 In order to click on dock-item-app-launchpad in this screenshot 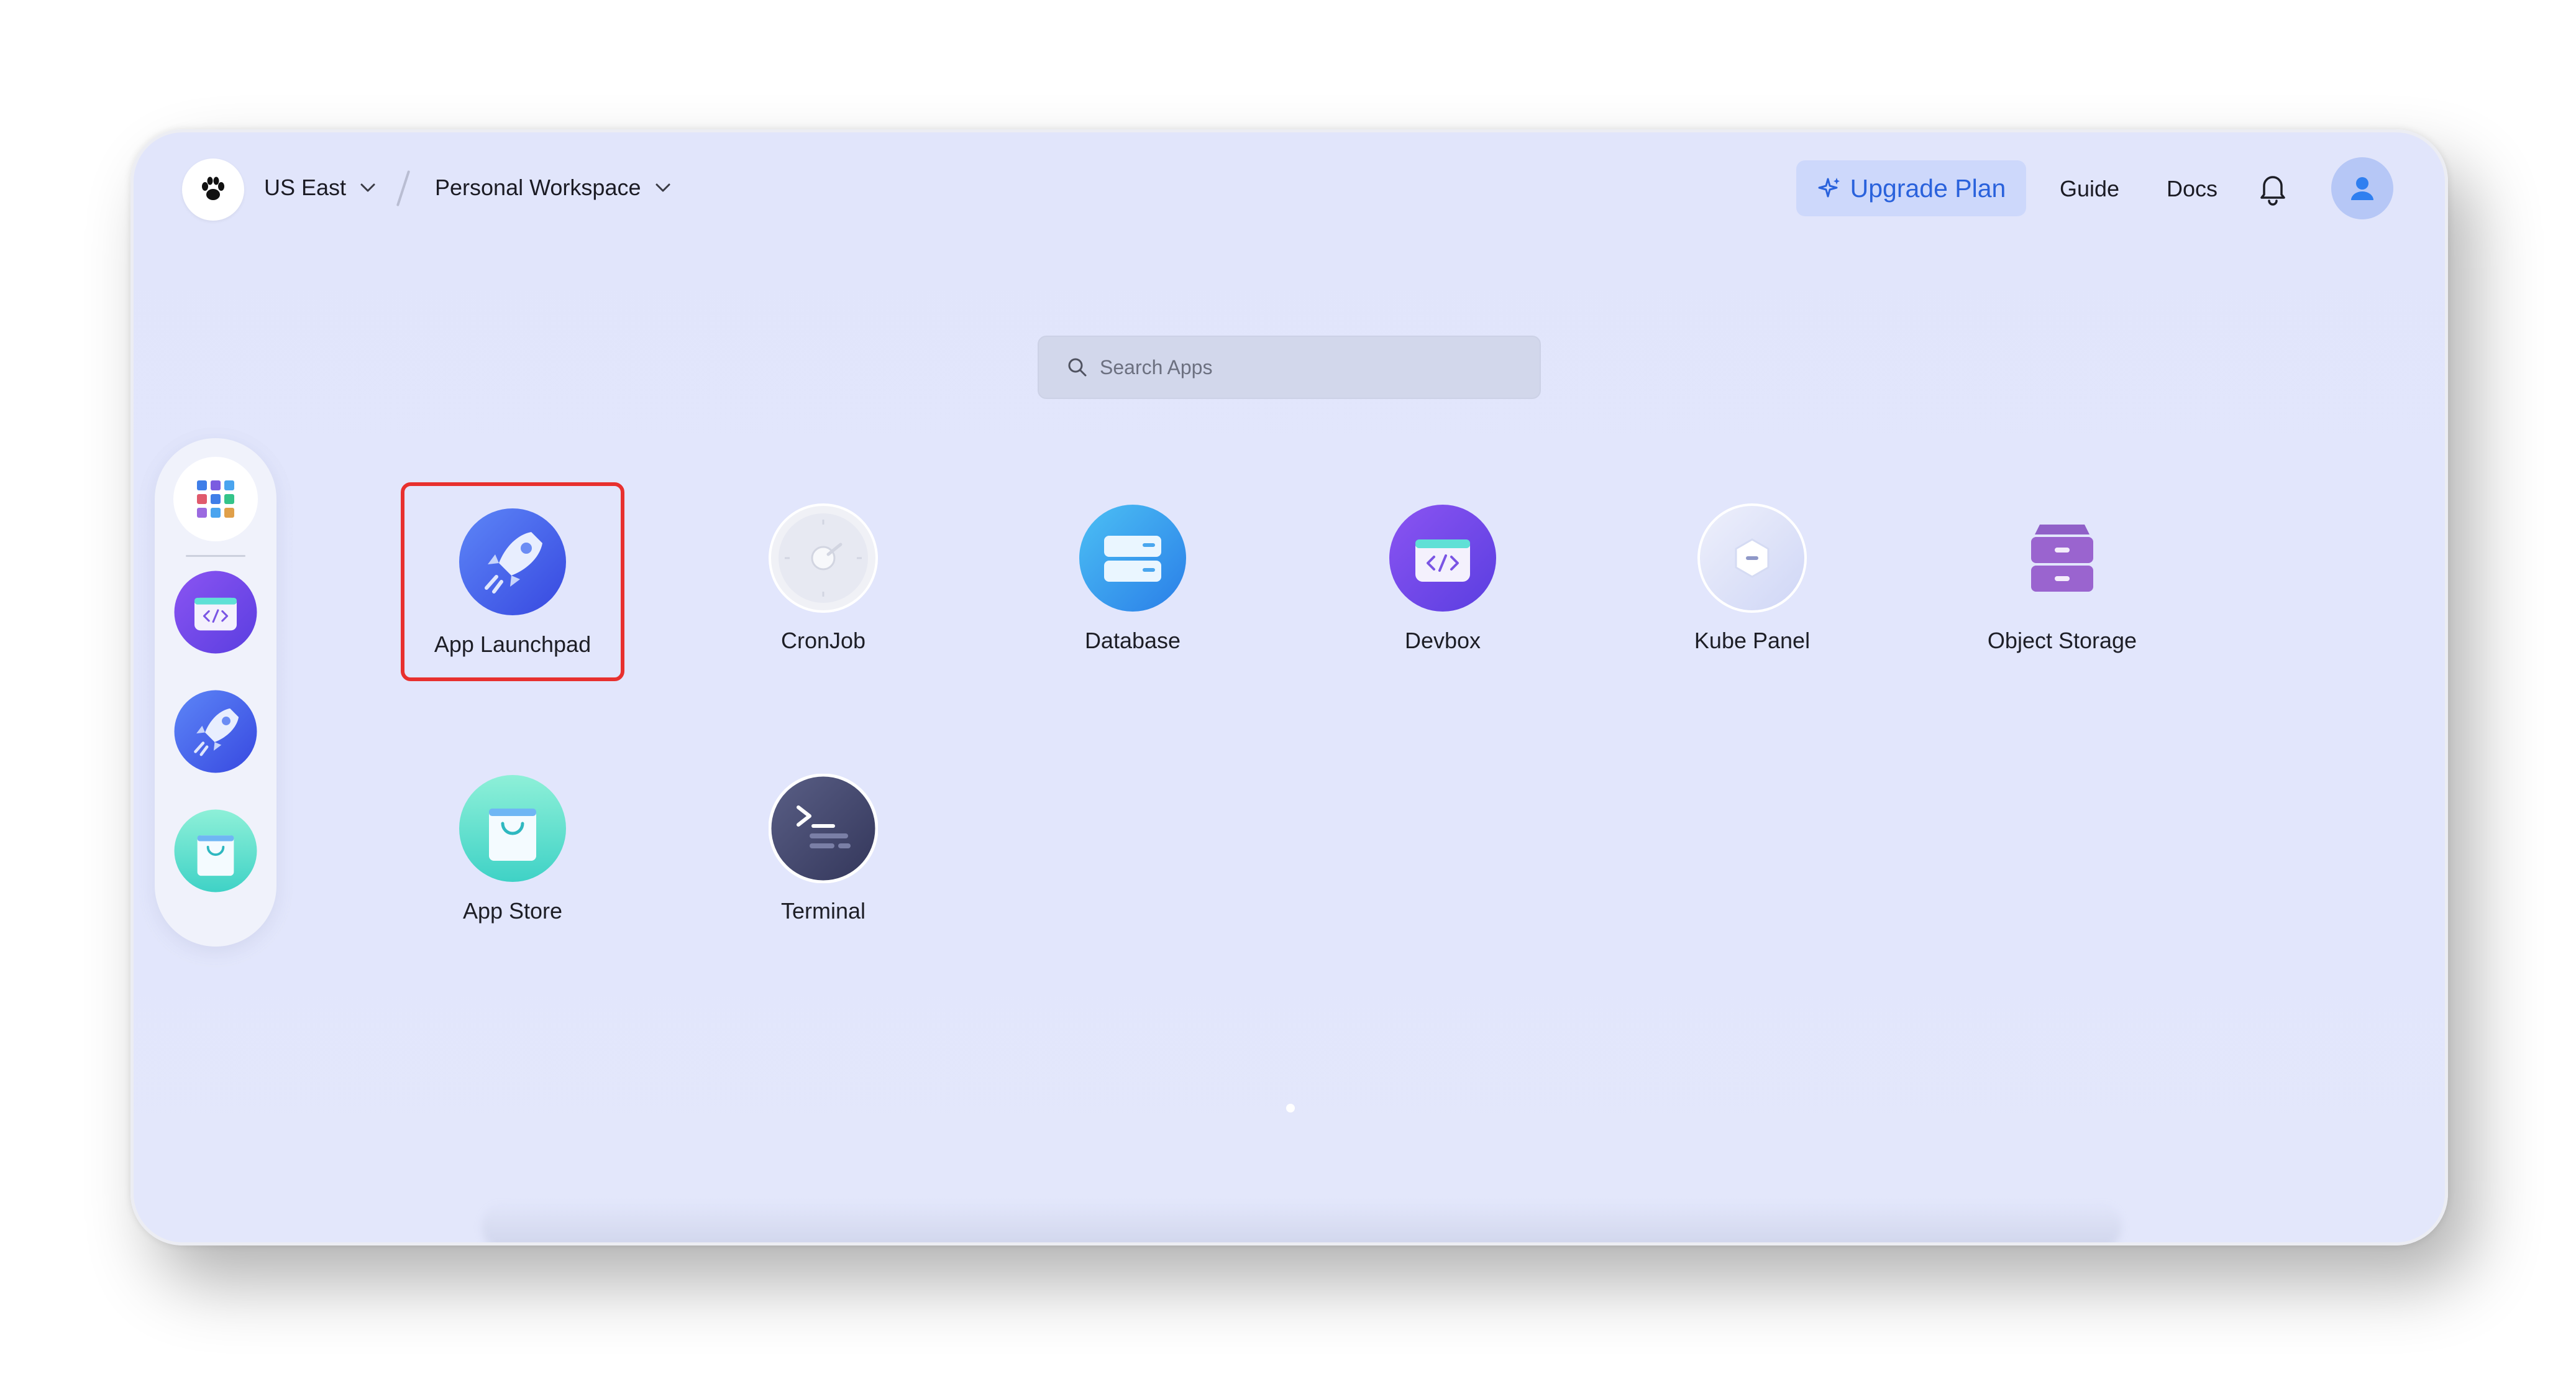, I will do `click(215, 731)`.